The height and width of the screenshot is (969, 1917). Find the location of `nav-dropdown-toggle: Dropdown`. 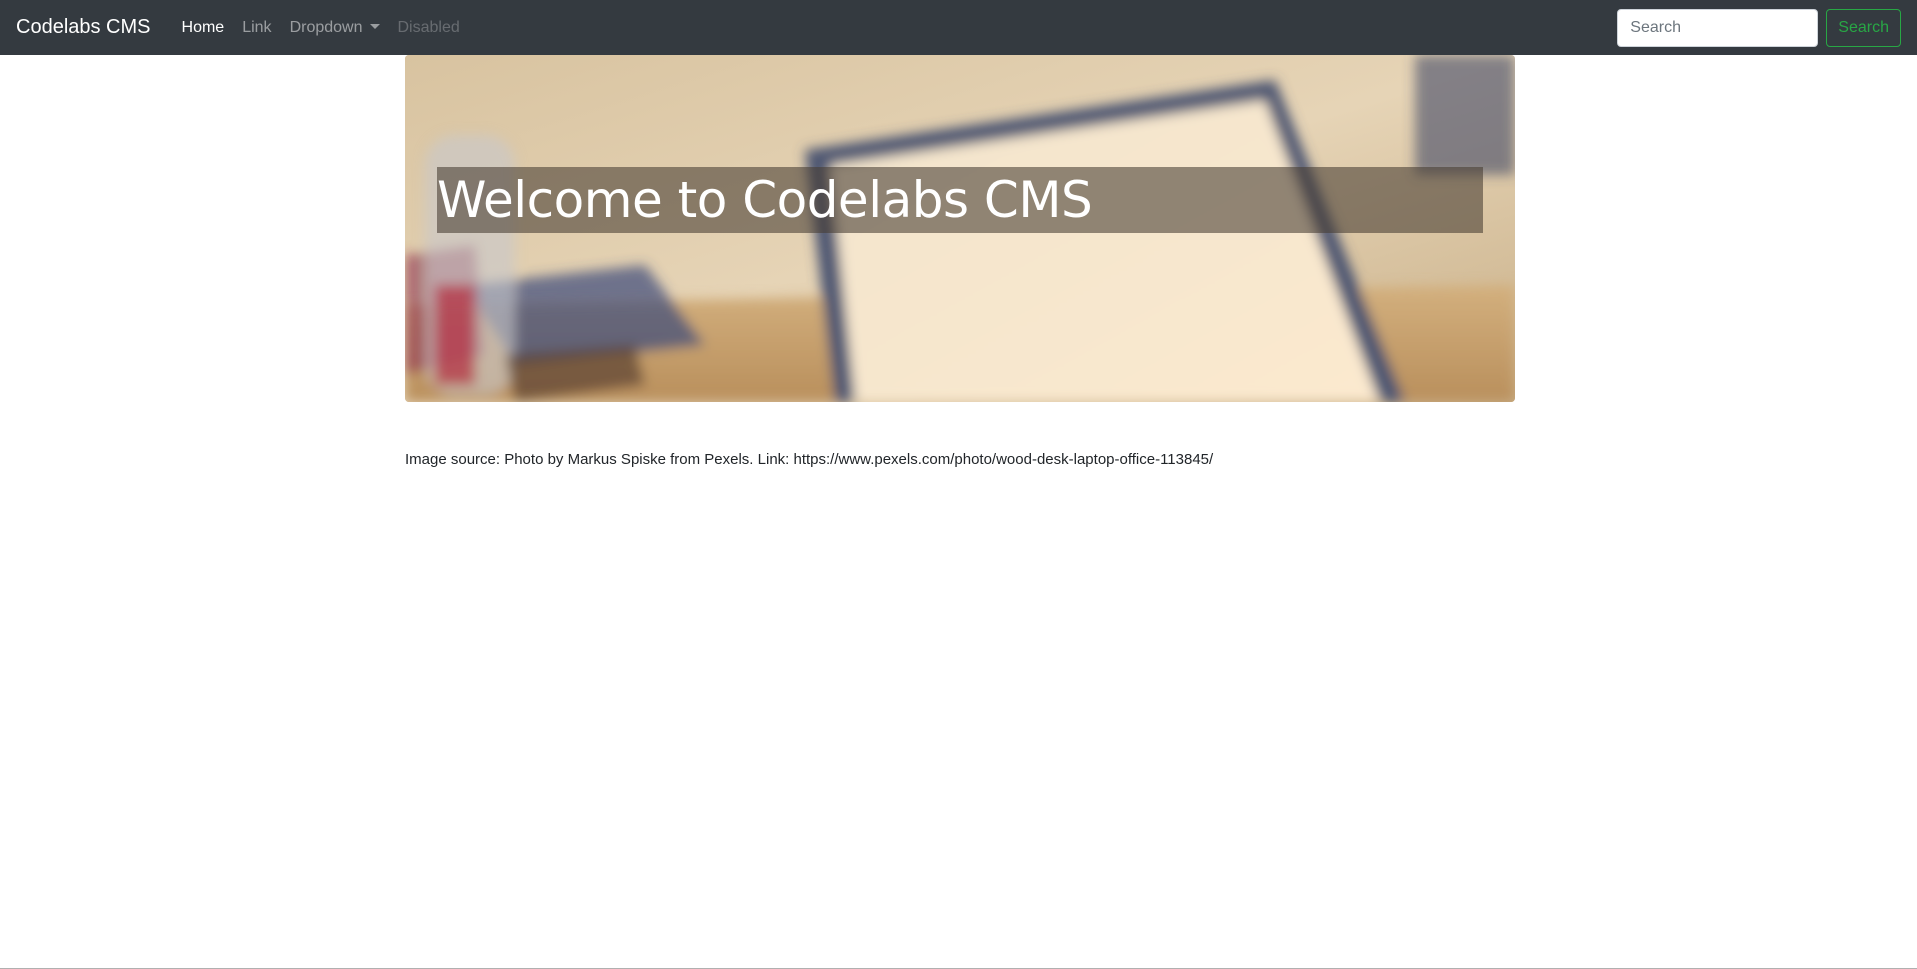

nav-dropdown-toggle: Dropdown is located at coordinates (335, 28).